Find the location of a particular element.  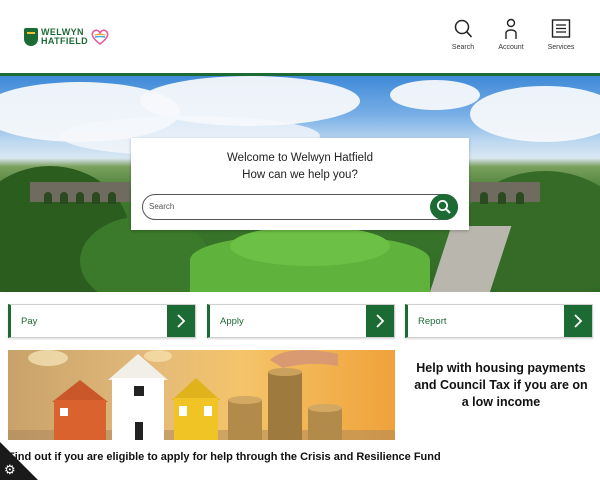

report-button: Report is located at coordinates (499, 321).